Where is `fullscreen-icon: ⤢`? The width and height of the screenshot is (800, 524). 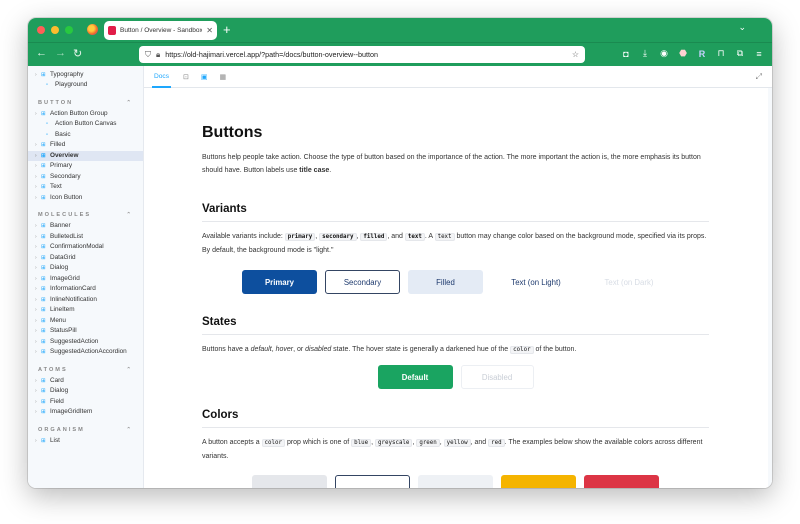
fullscreen-icon: ⤢ is located at coordinates (759, 77).